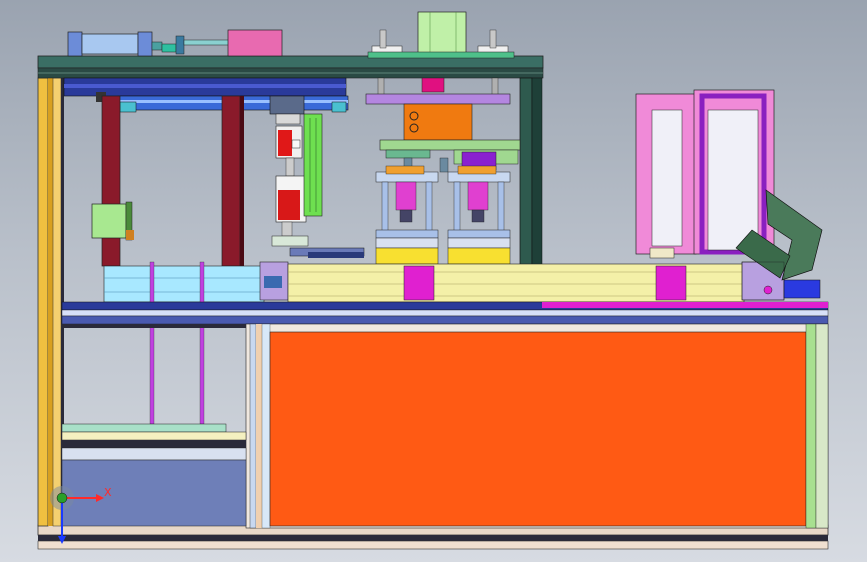 This screenshot has height=562, width=867. Describe the element at coordinates (327, 252) in the screenshot. I see `slide-block` at that location.